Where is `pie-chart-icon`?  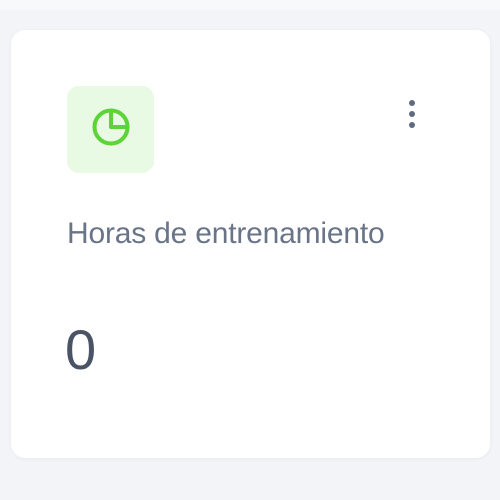 pie-chart-icon is located at coordinates (111, 129).